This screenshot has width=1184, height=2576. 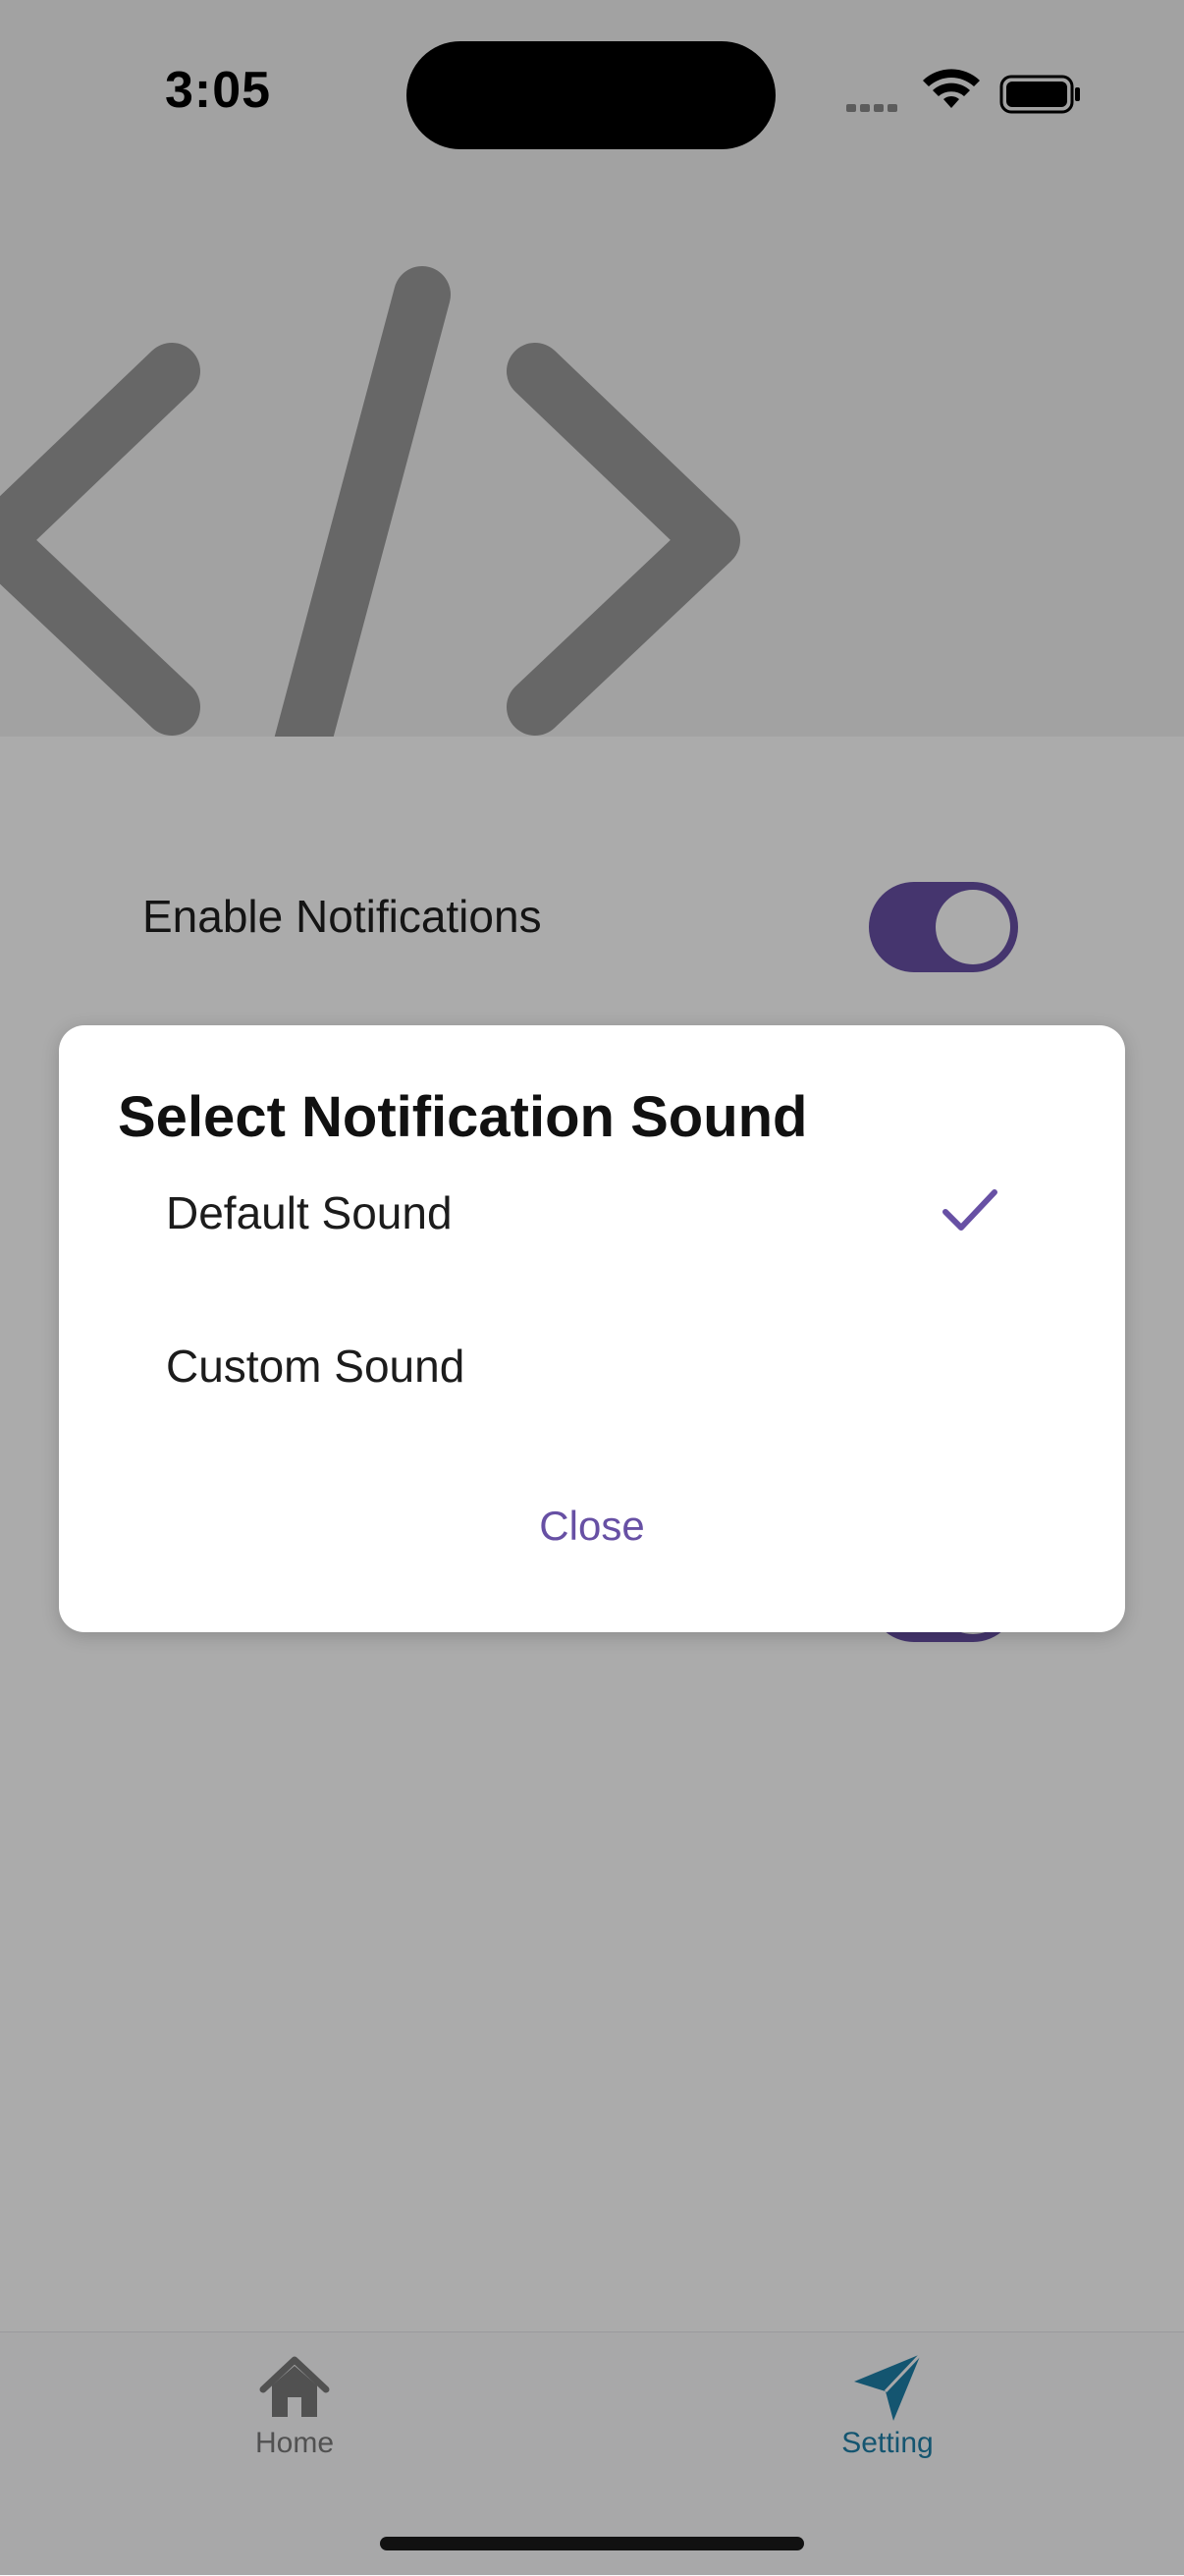 I want to click on close-button: Close, so click(x=592, y=1526).